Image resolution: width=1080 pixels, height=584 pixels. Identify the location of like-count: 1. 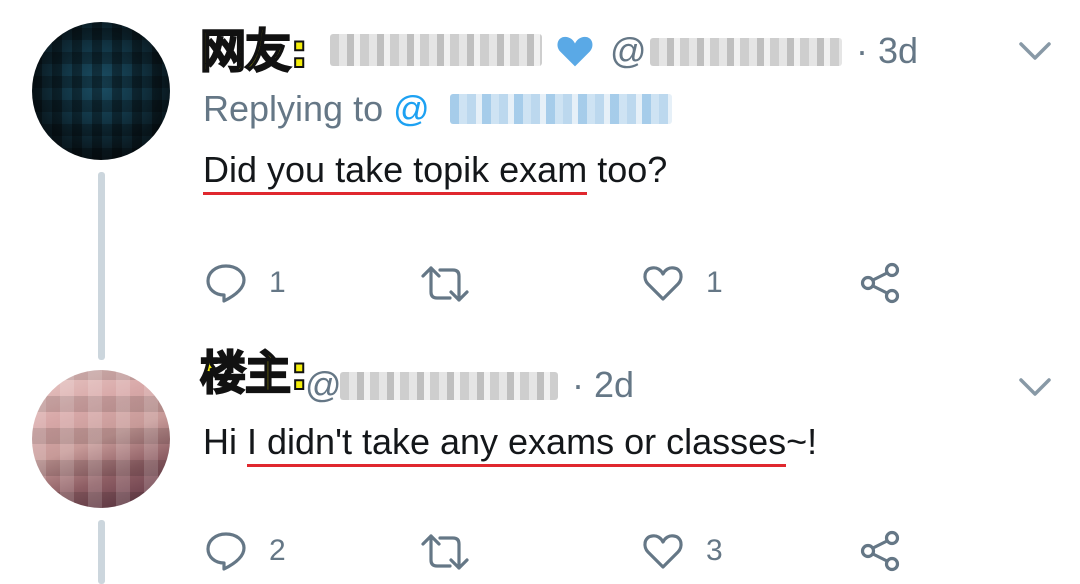
(714, 282).